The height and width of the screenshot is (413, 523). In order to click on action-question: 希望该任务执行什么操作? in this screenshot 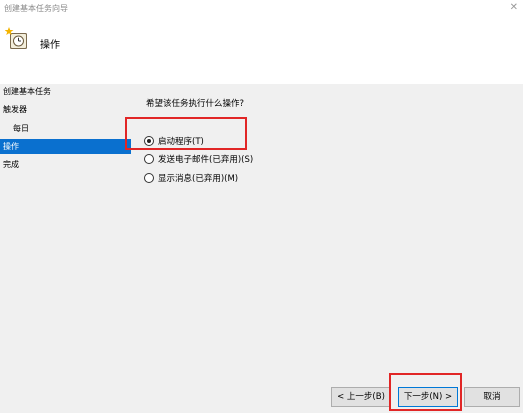, I will do `click(195, 104)`.